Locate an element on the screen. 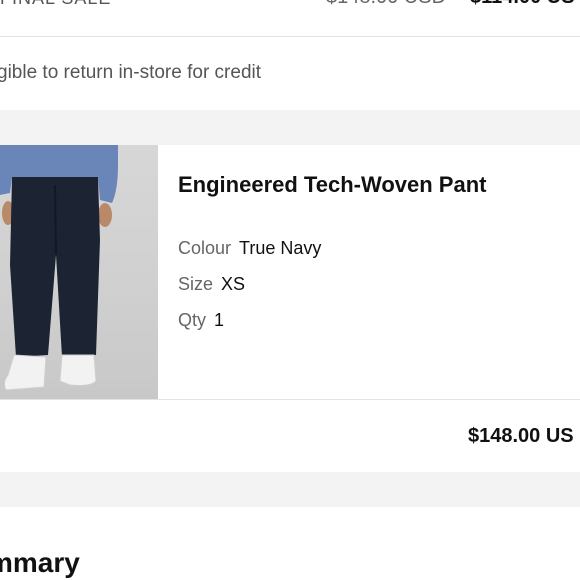 The height and width of the screenshot is (580, 580). original-price: $148.00 USD is located at coordinates (386, 4).